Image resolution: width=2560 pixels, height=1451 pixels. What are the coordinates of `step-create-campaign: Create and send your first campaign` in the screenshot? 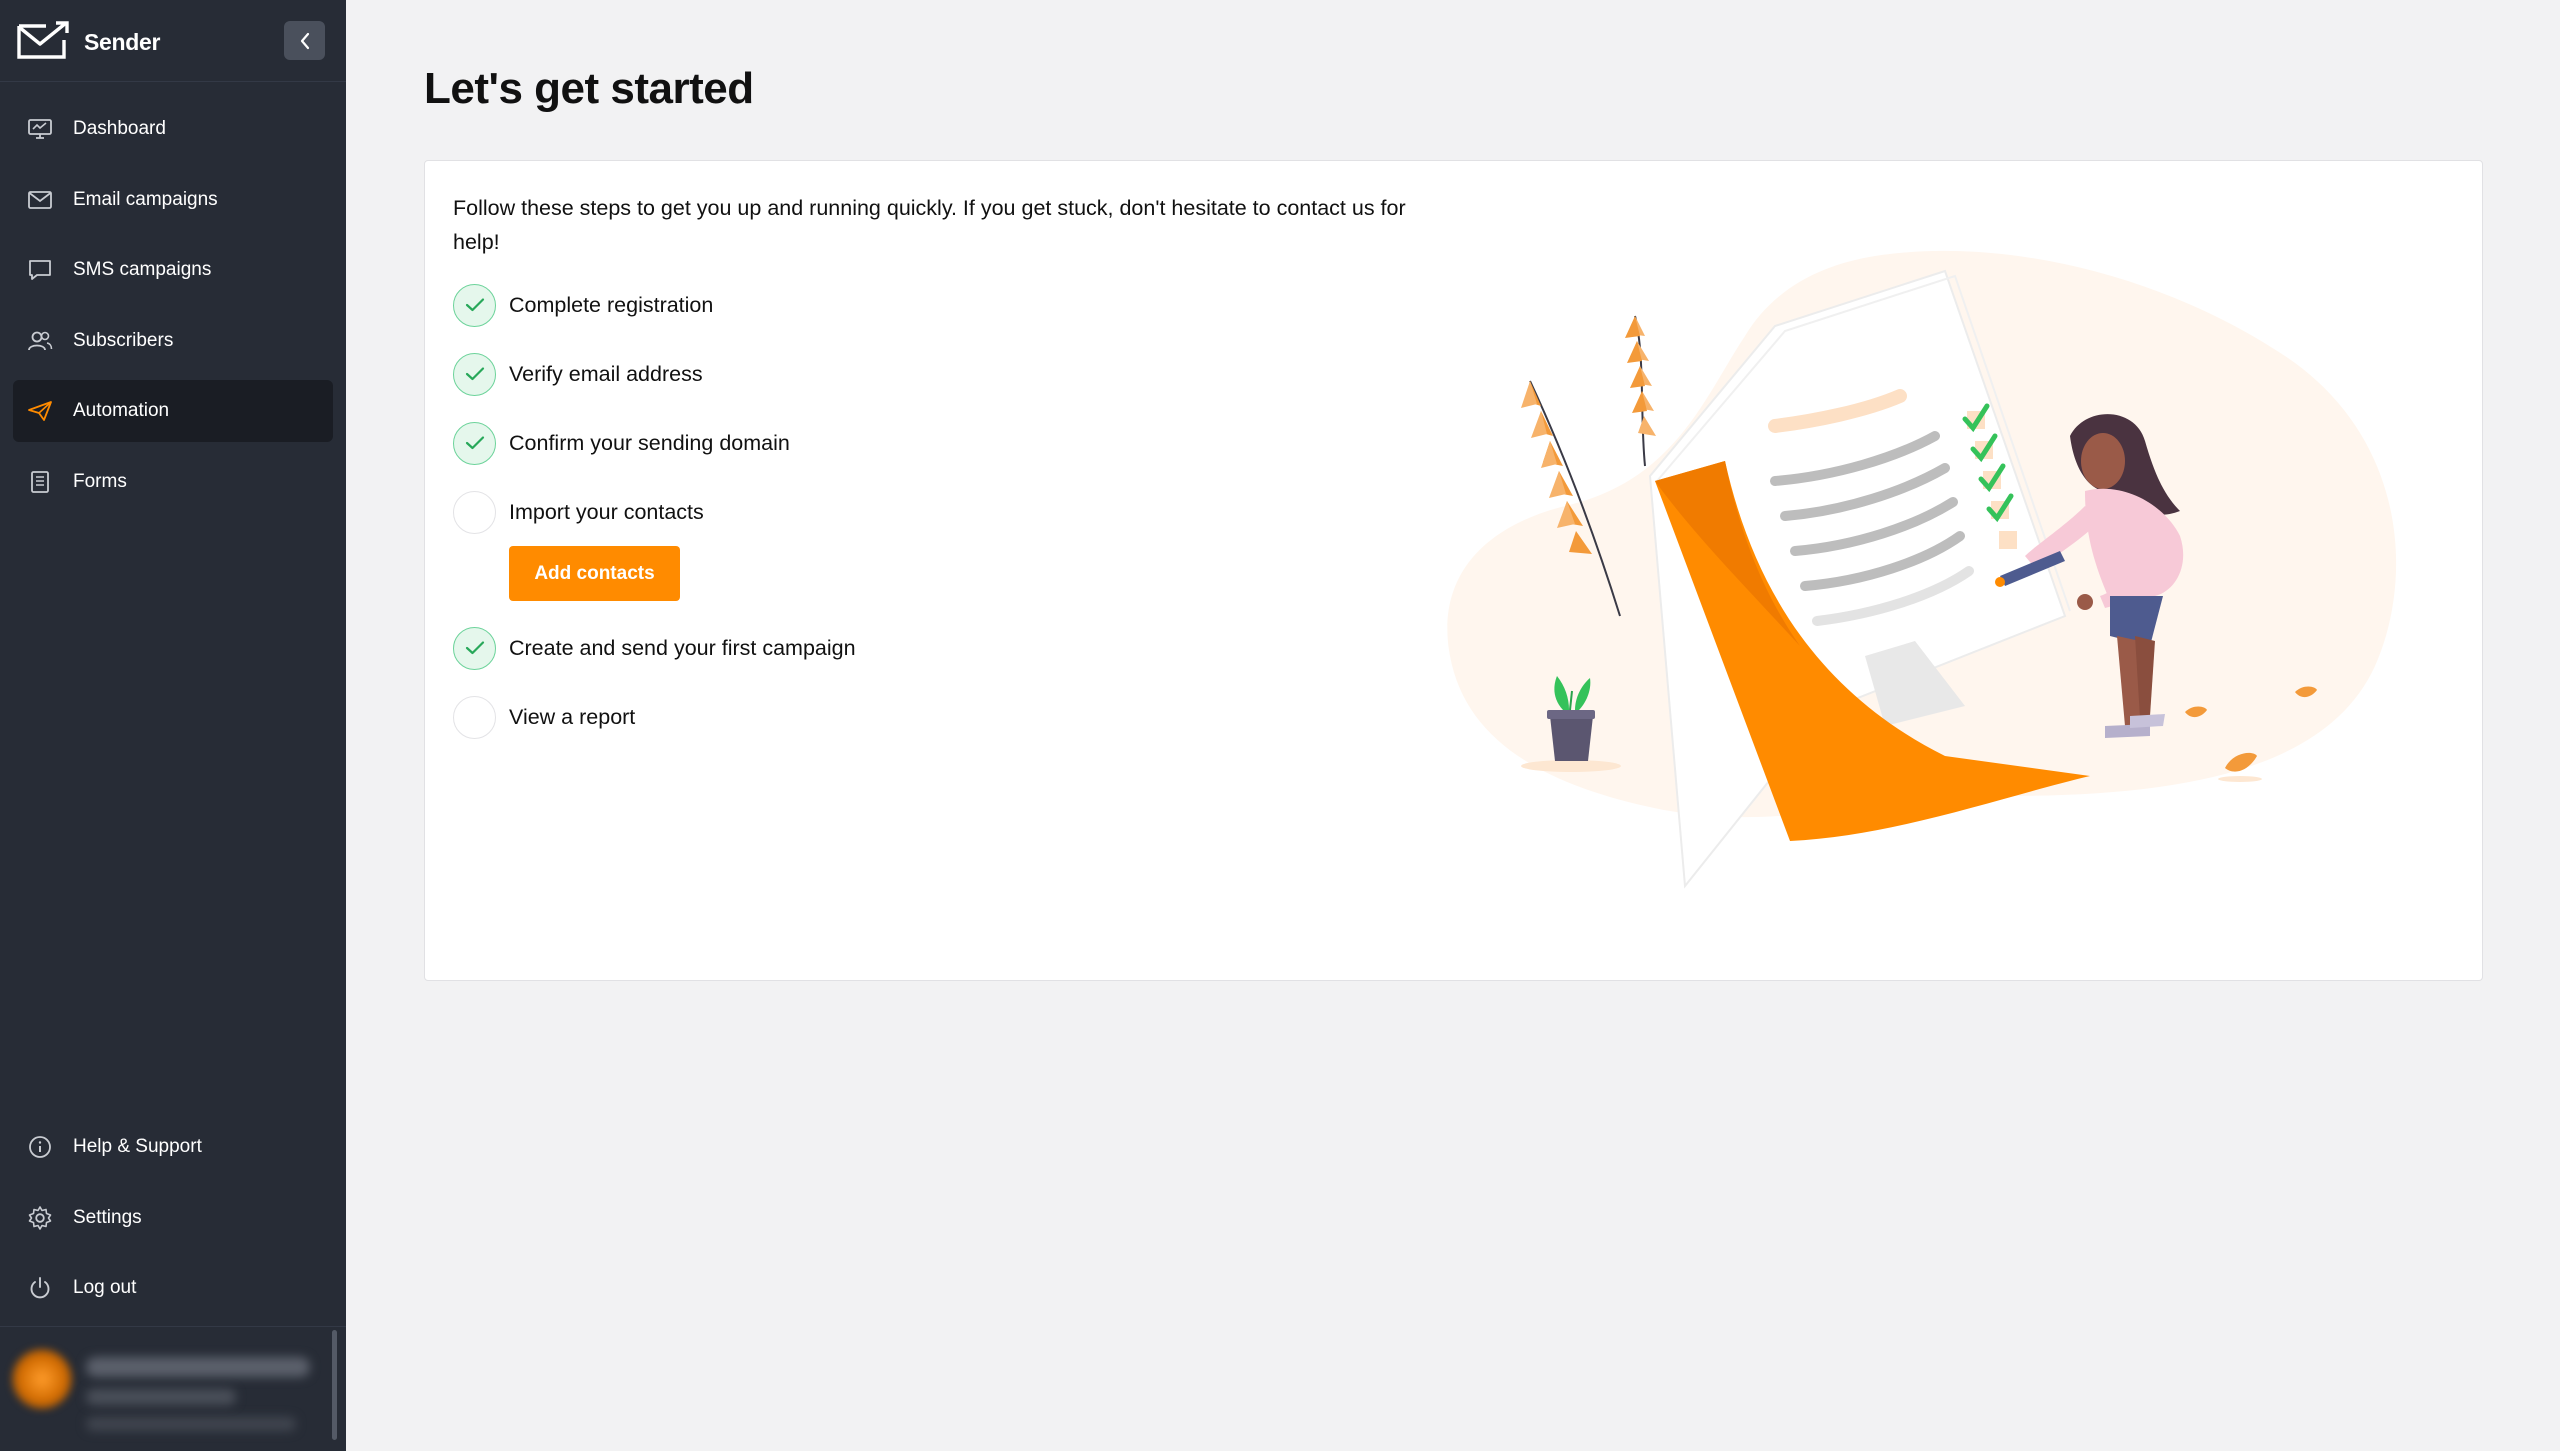 It's located at (654, 648).